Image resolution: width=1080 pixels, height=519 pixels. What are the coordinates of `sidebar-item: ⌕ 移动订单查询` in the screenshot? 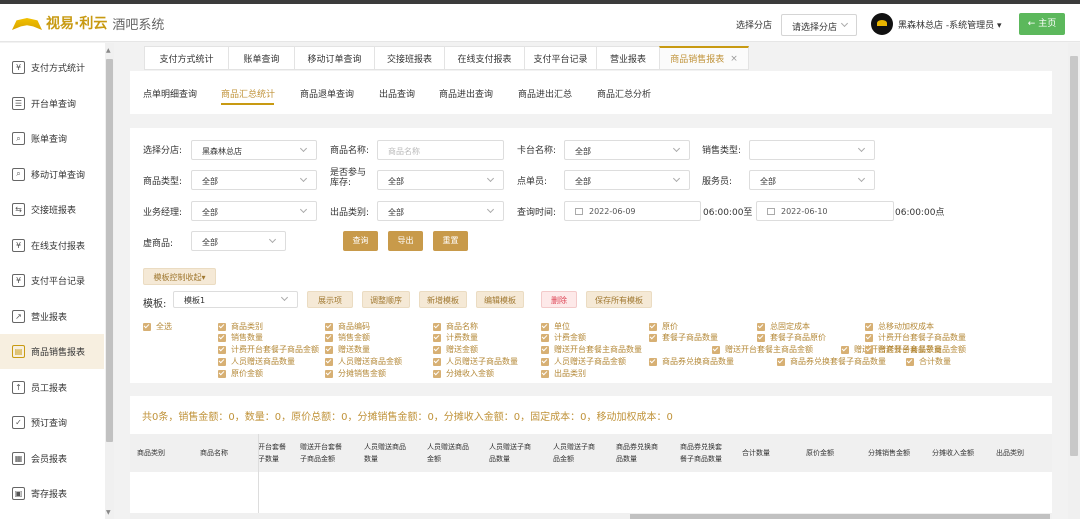 It's located at (52, 174).